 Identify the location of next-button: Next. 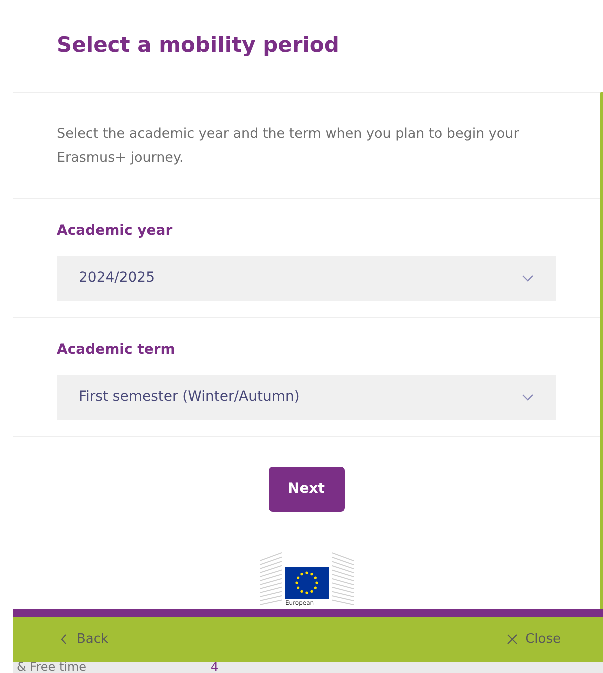
(306, 489).